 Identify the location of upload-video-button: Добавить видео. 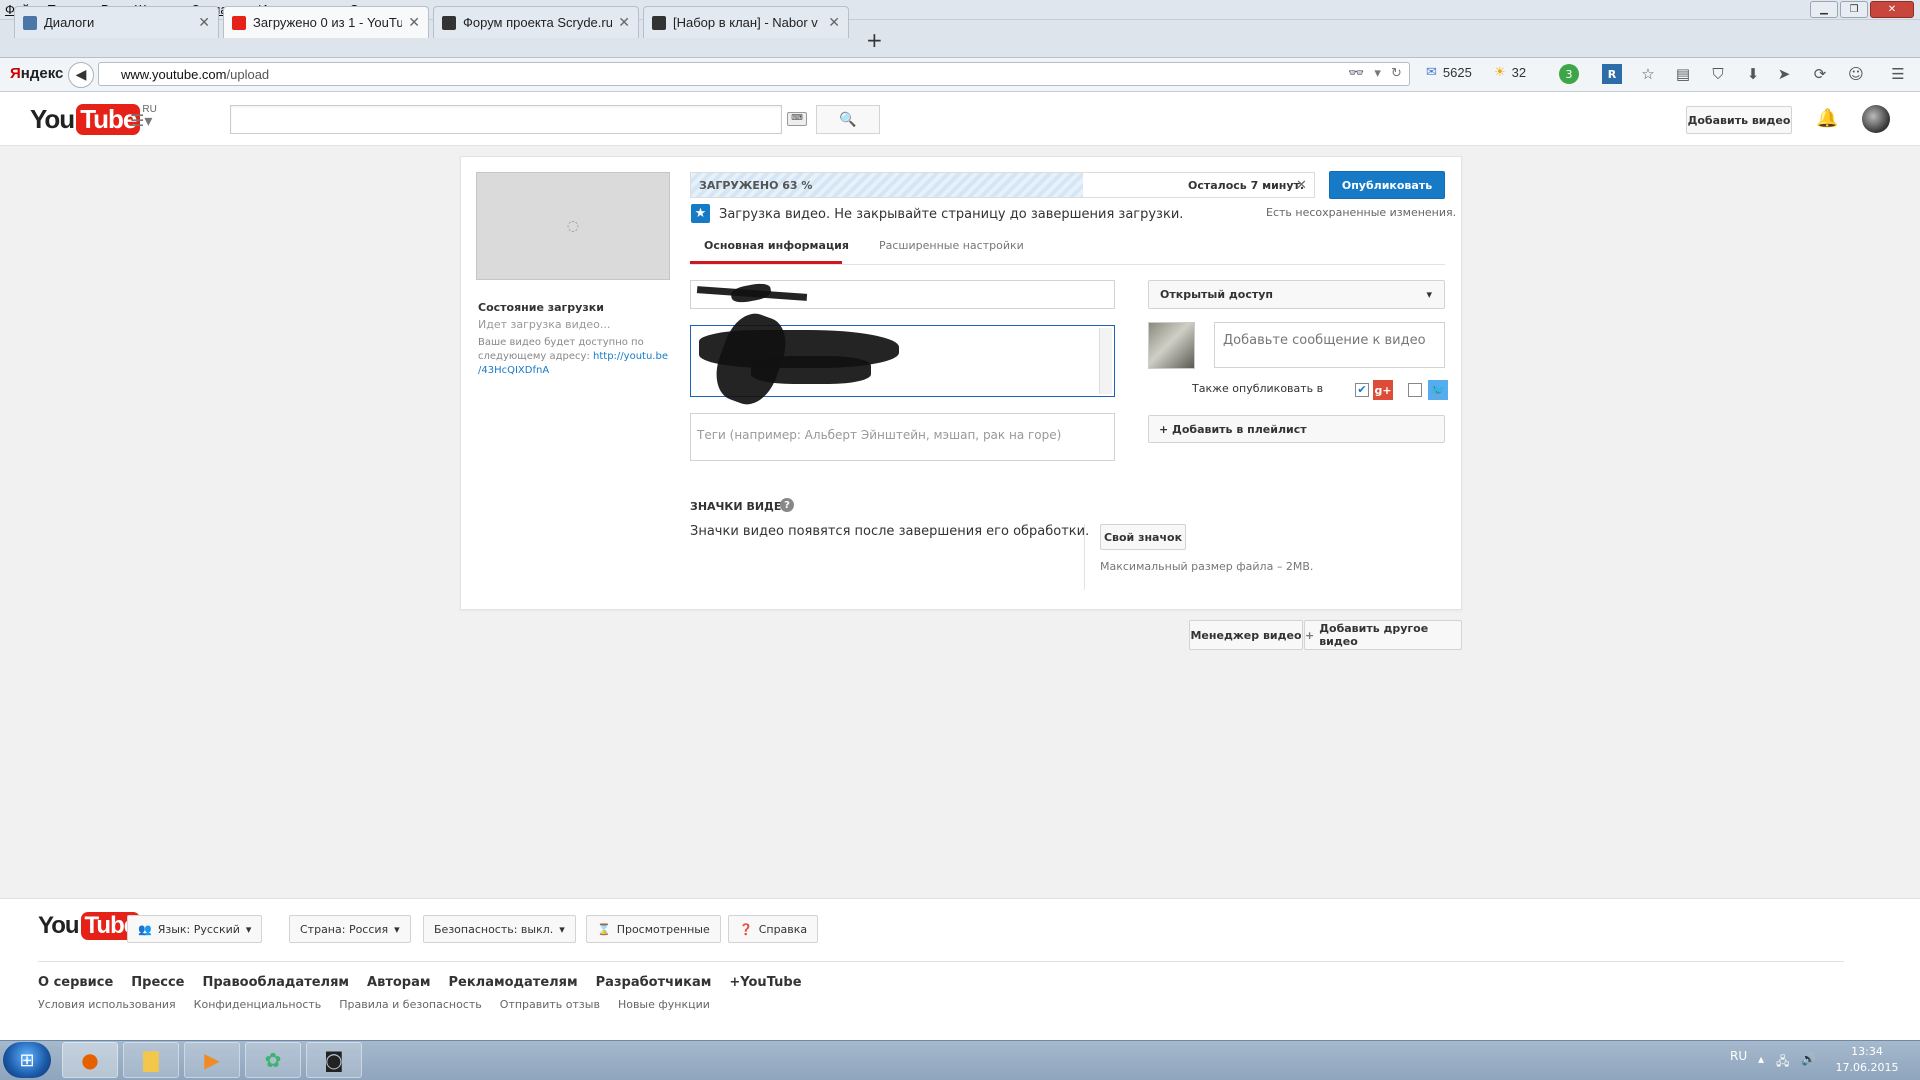
(1739, 120).